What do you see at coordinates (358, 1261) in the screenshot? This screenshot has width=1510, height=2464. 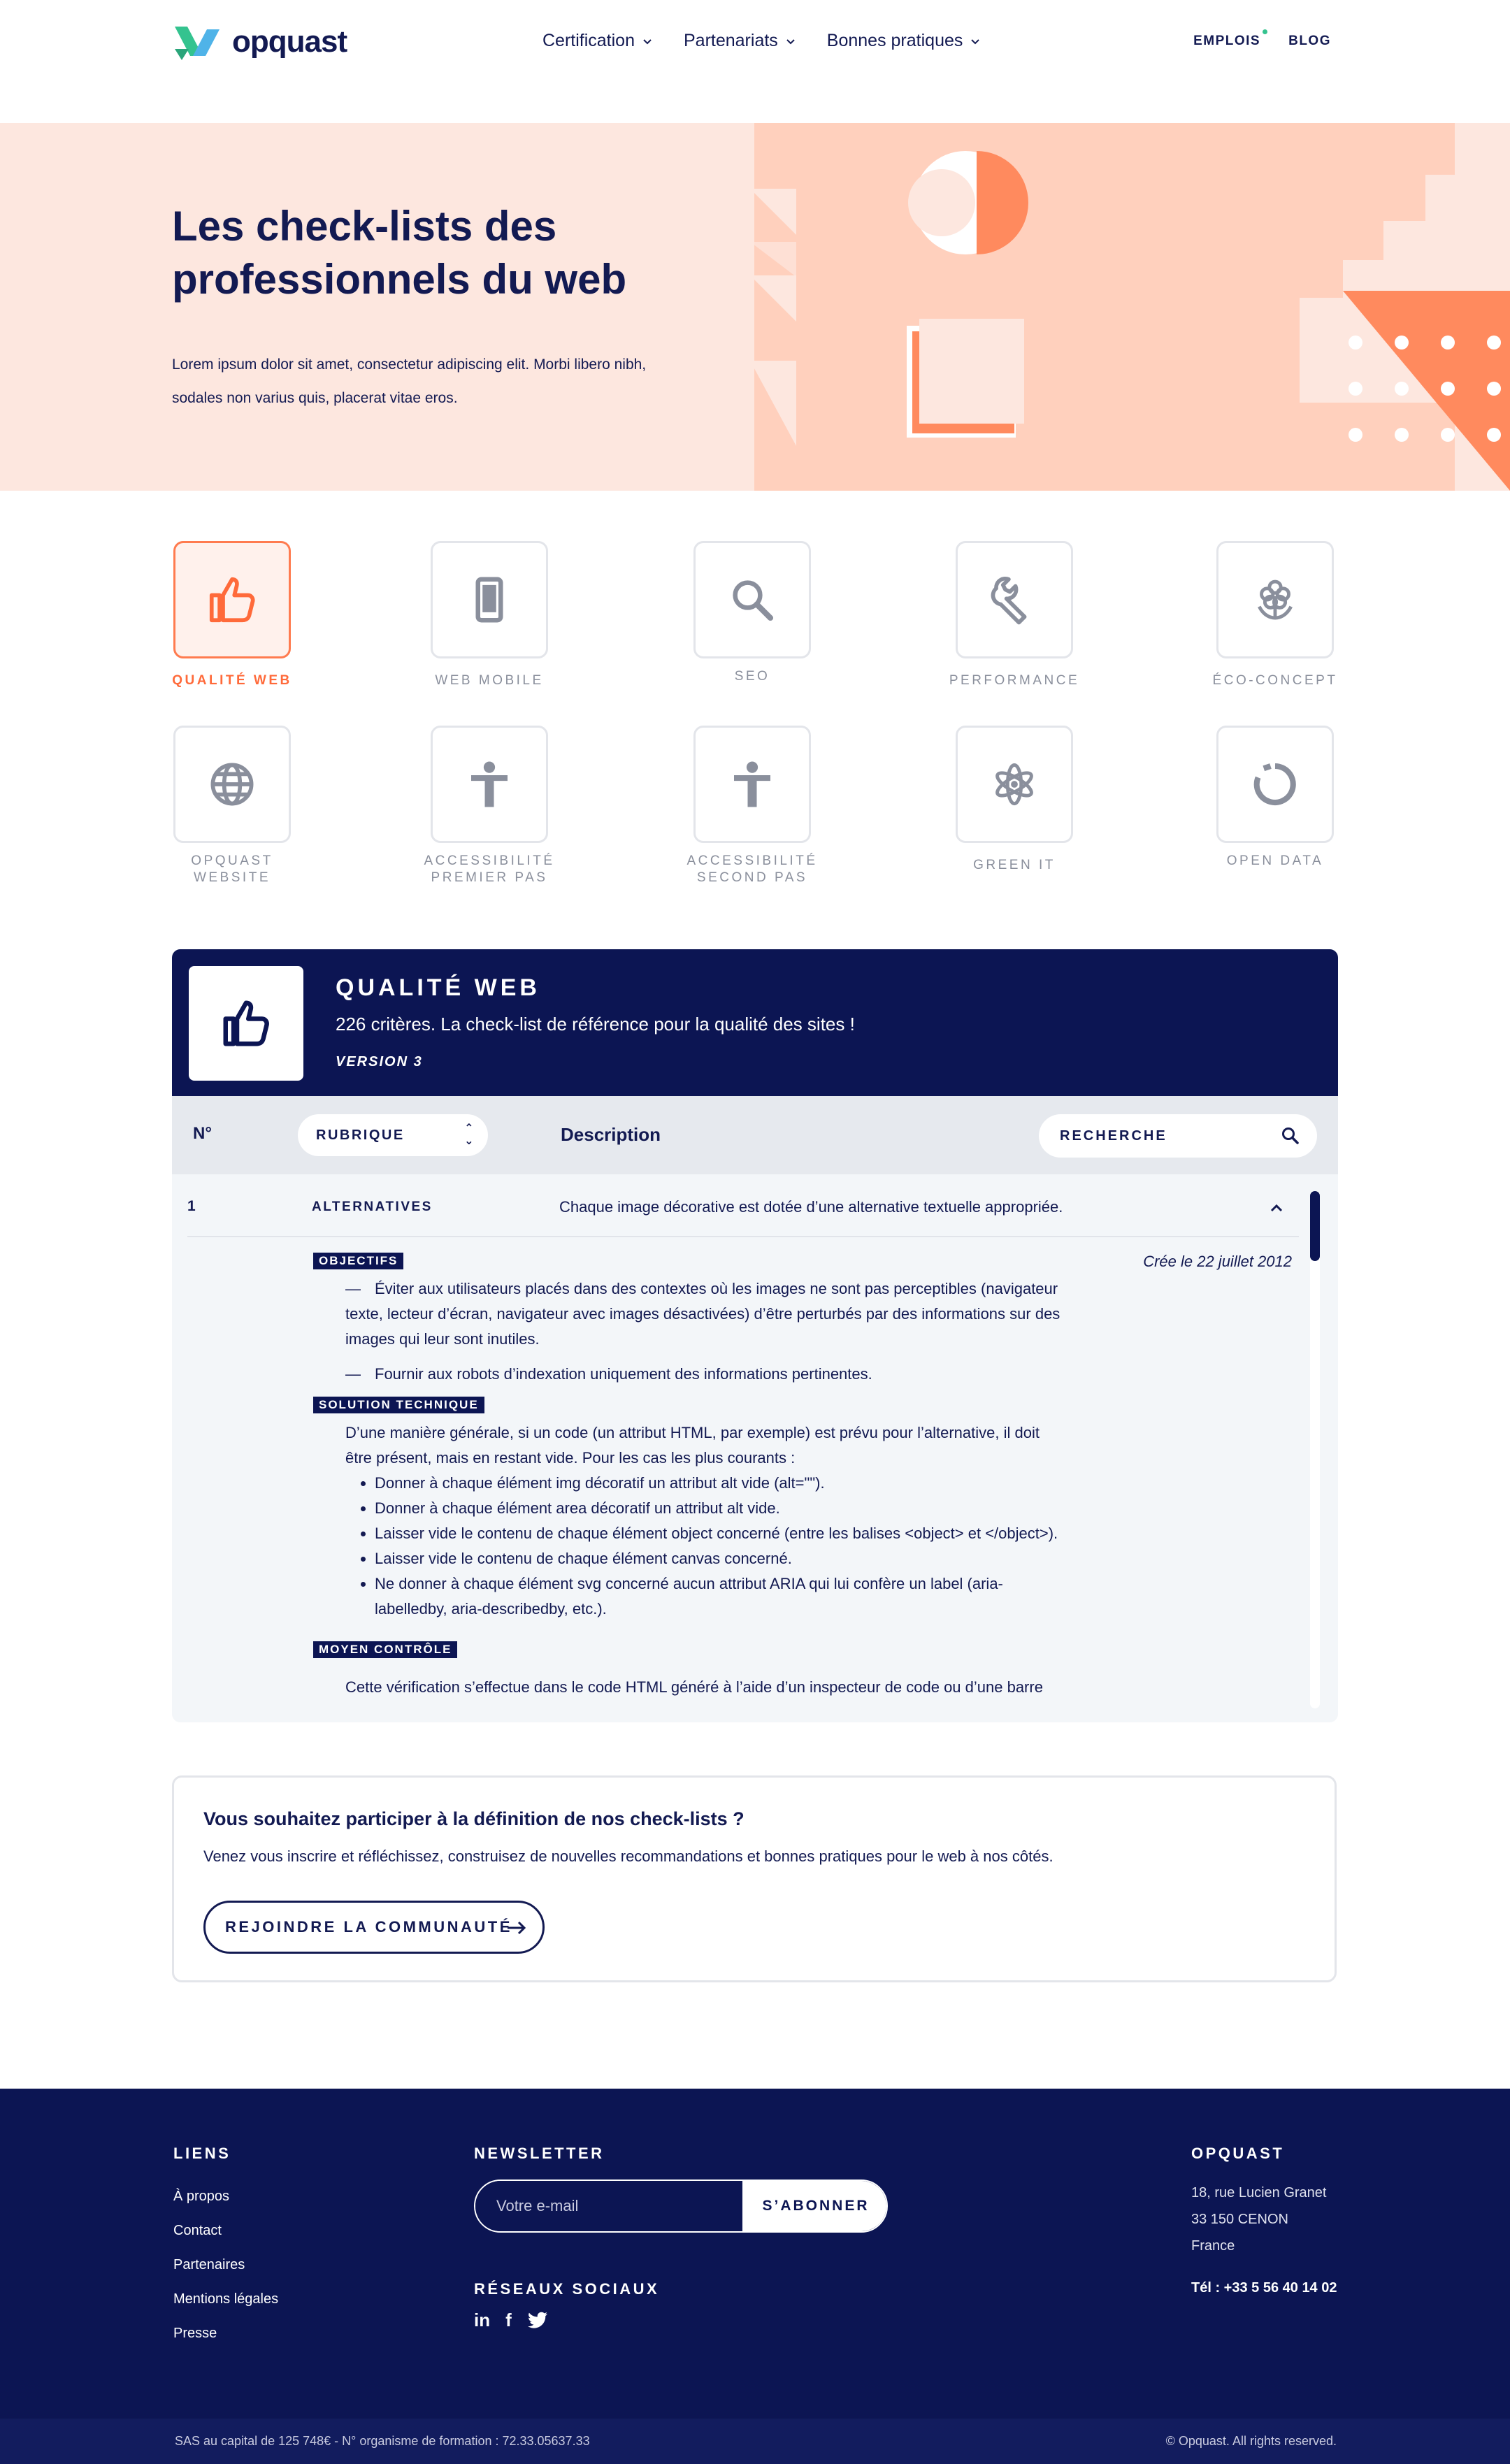 I see `objectifs-tag: OBJECTIFS` at bounding box center [358, 1261].